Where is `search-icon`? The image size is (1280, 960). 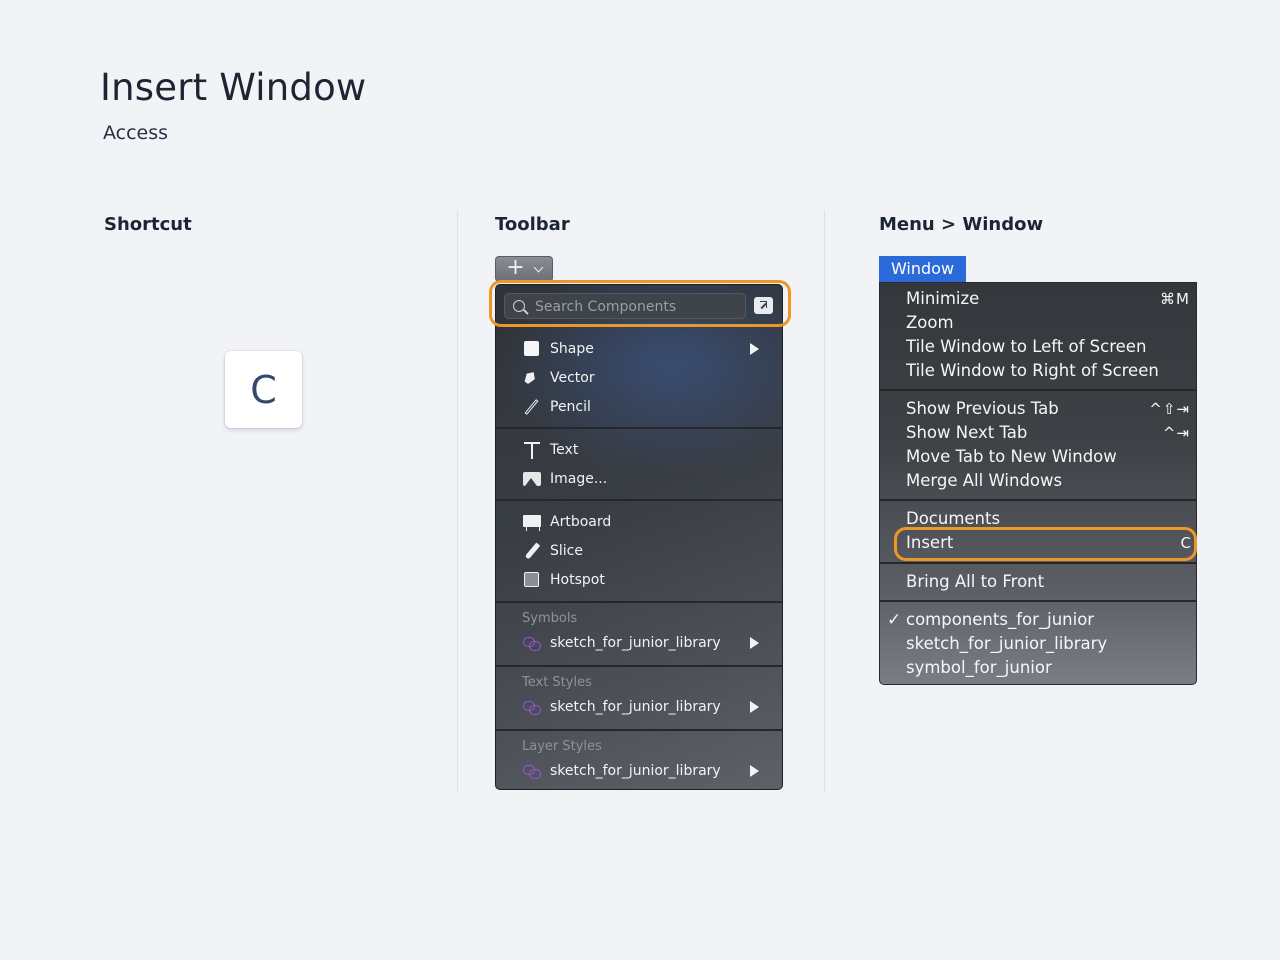
search-icon is located at coordinates (519, 306).